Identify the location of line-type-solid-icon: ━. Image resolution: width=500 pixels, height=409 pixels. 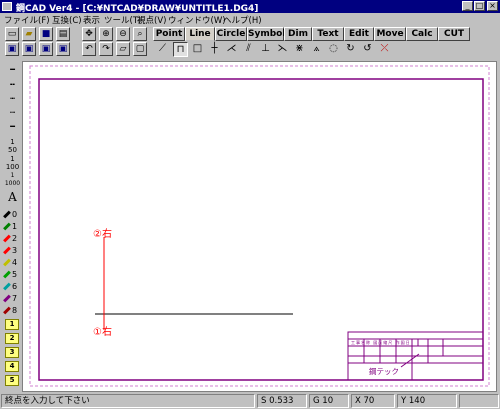
(12, 70).